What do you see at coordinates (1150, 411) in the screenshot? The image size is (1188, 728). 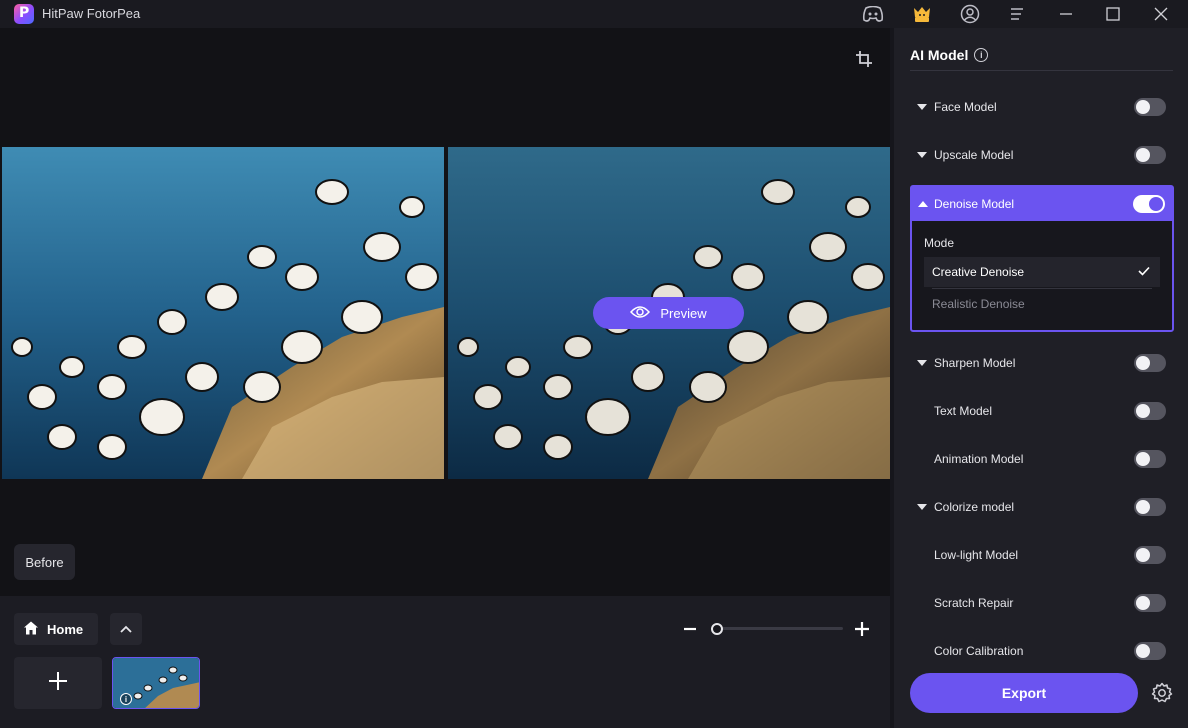 I see `text-model-toggle` at bounding box center [1150, 411].